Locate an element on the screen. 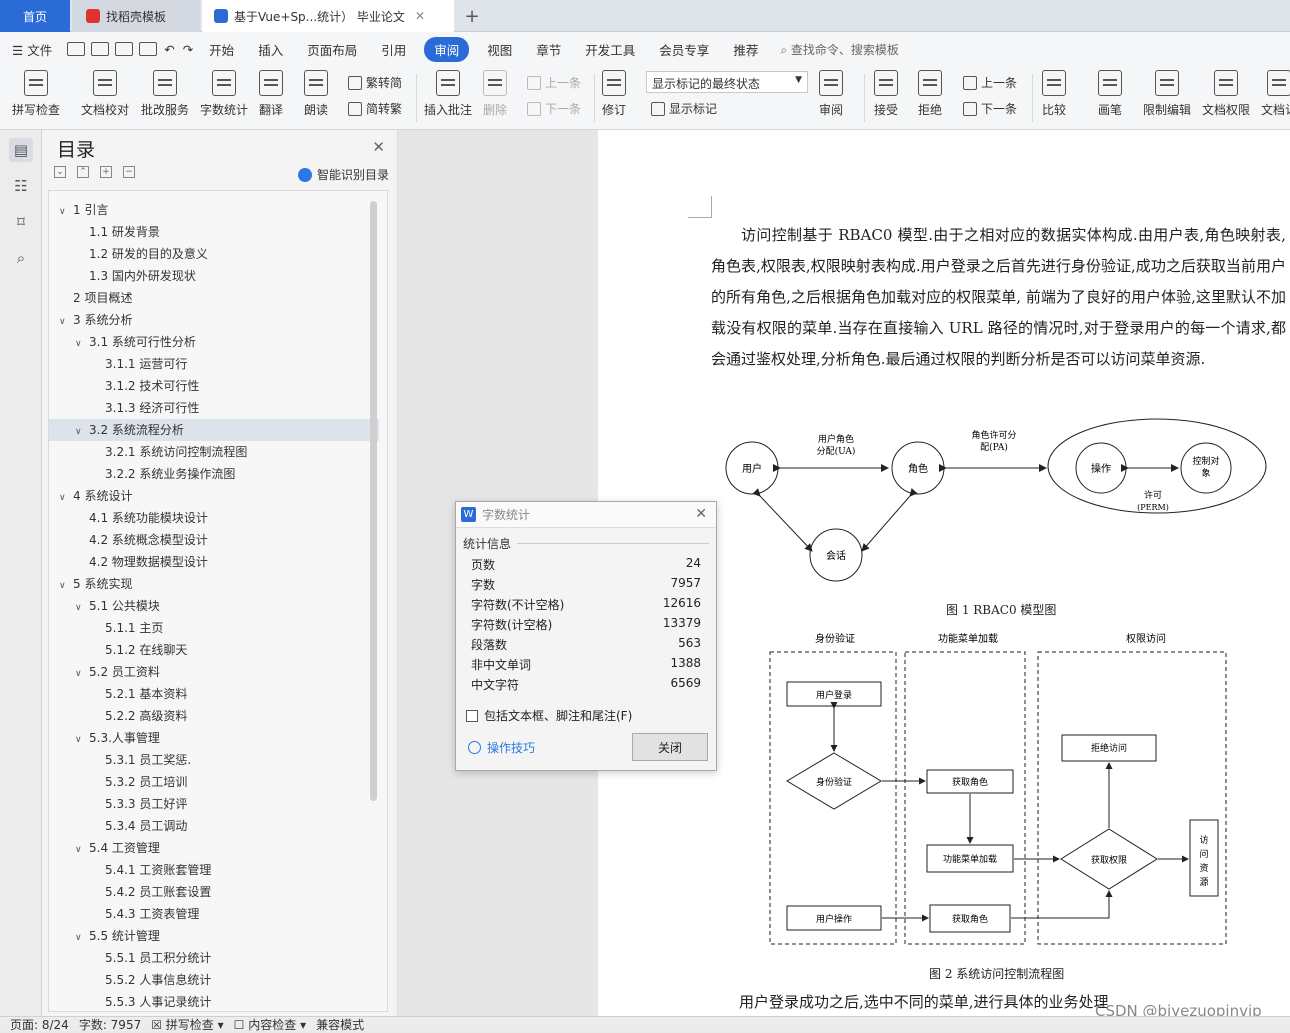 This screenshot has width=1290, height=1033. tab-home: 首页 is located at coordinates (35, 16).